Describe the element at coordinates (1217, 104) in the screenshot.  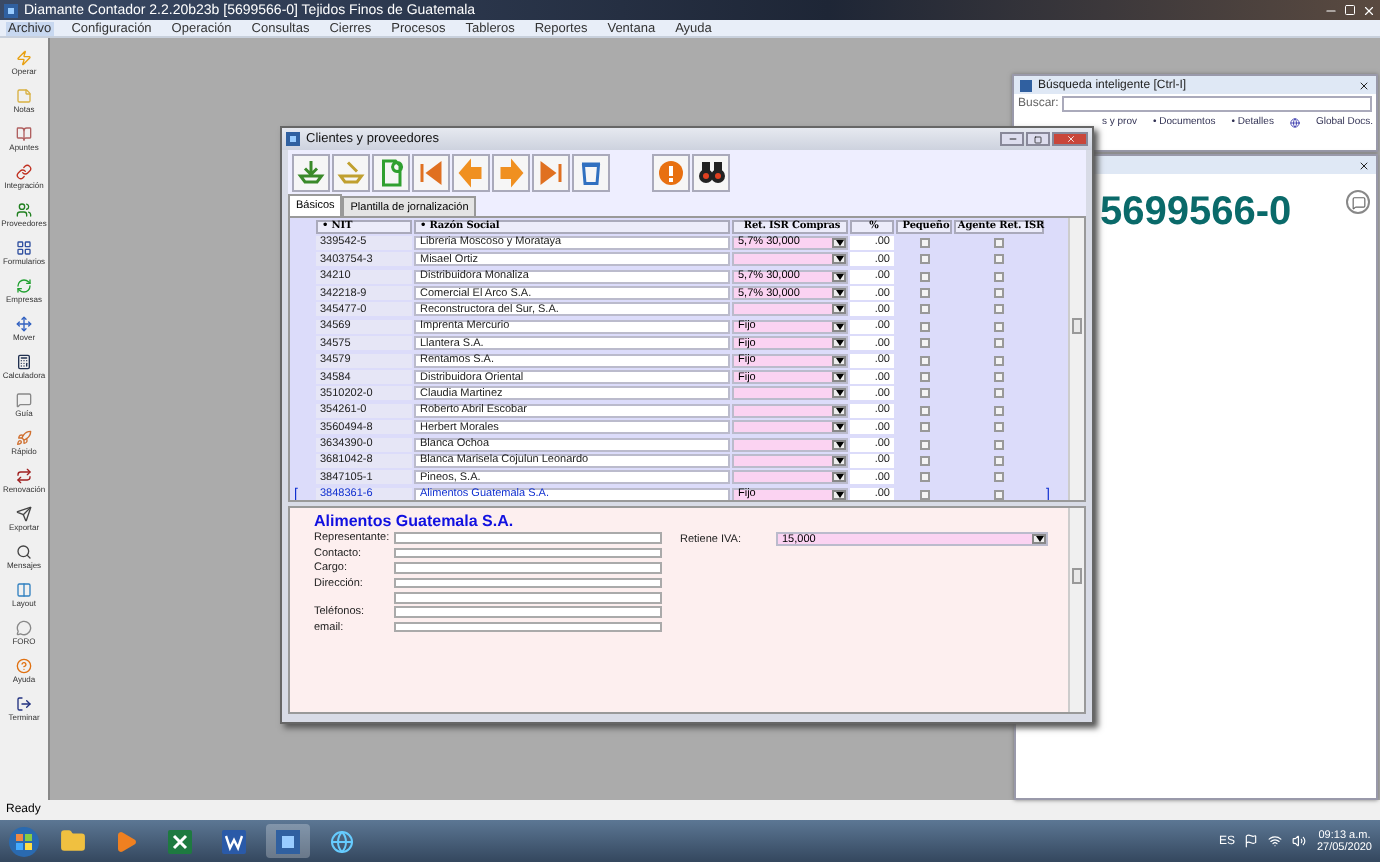
I see `search-field` at that location.